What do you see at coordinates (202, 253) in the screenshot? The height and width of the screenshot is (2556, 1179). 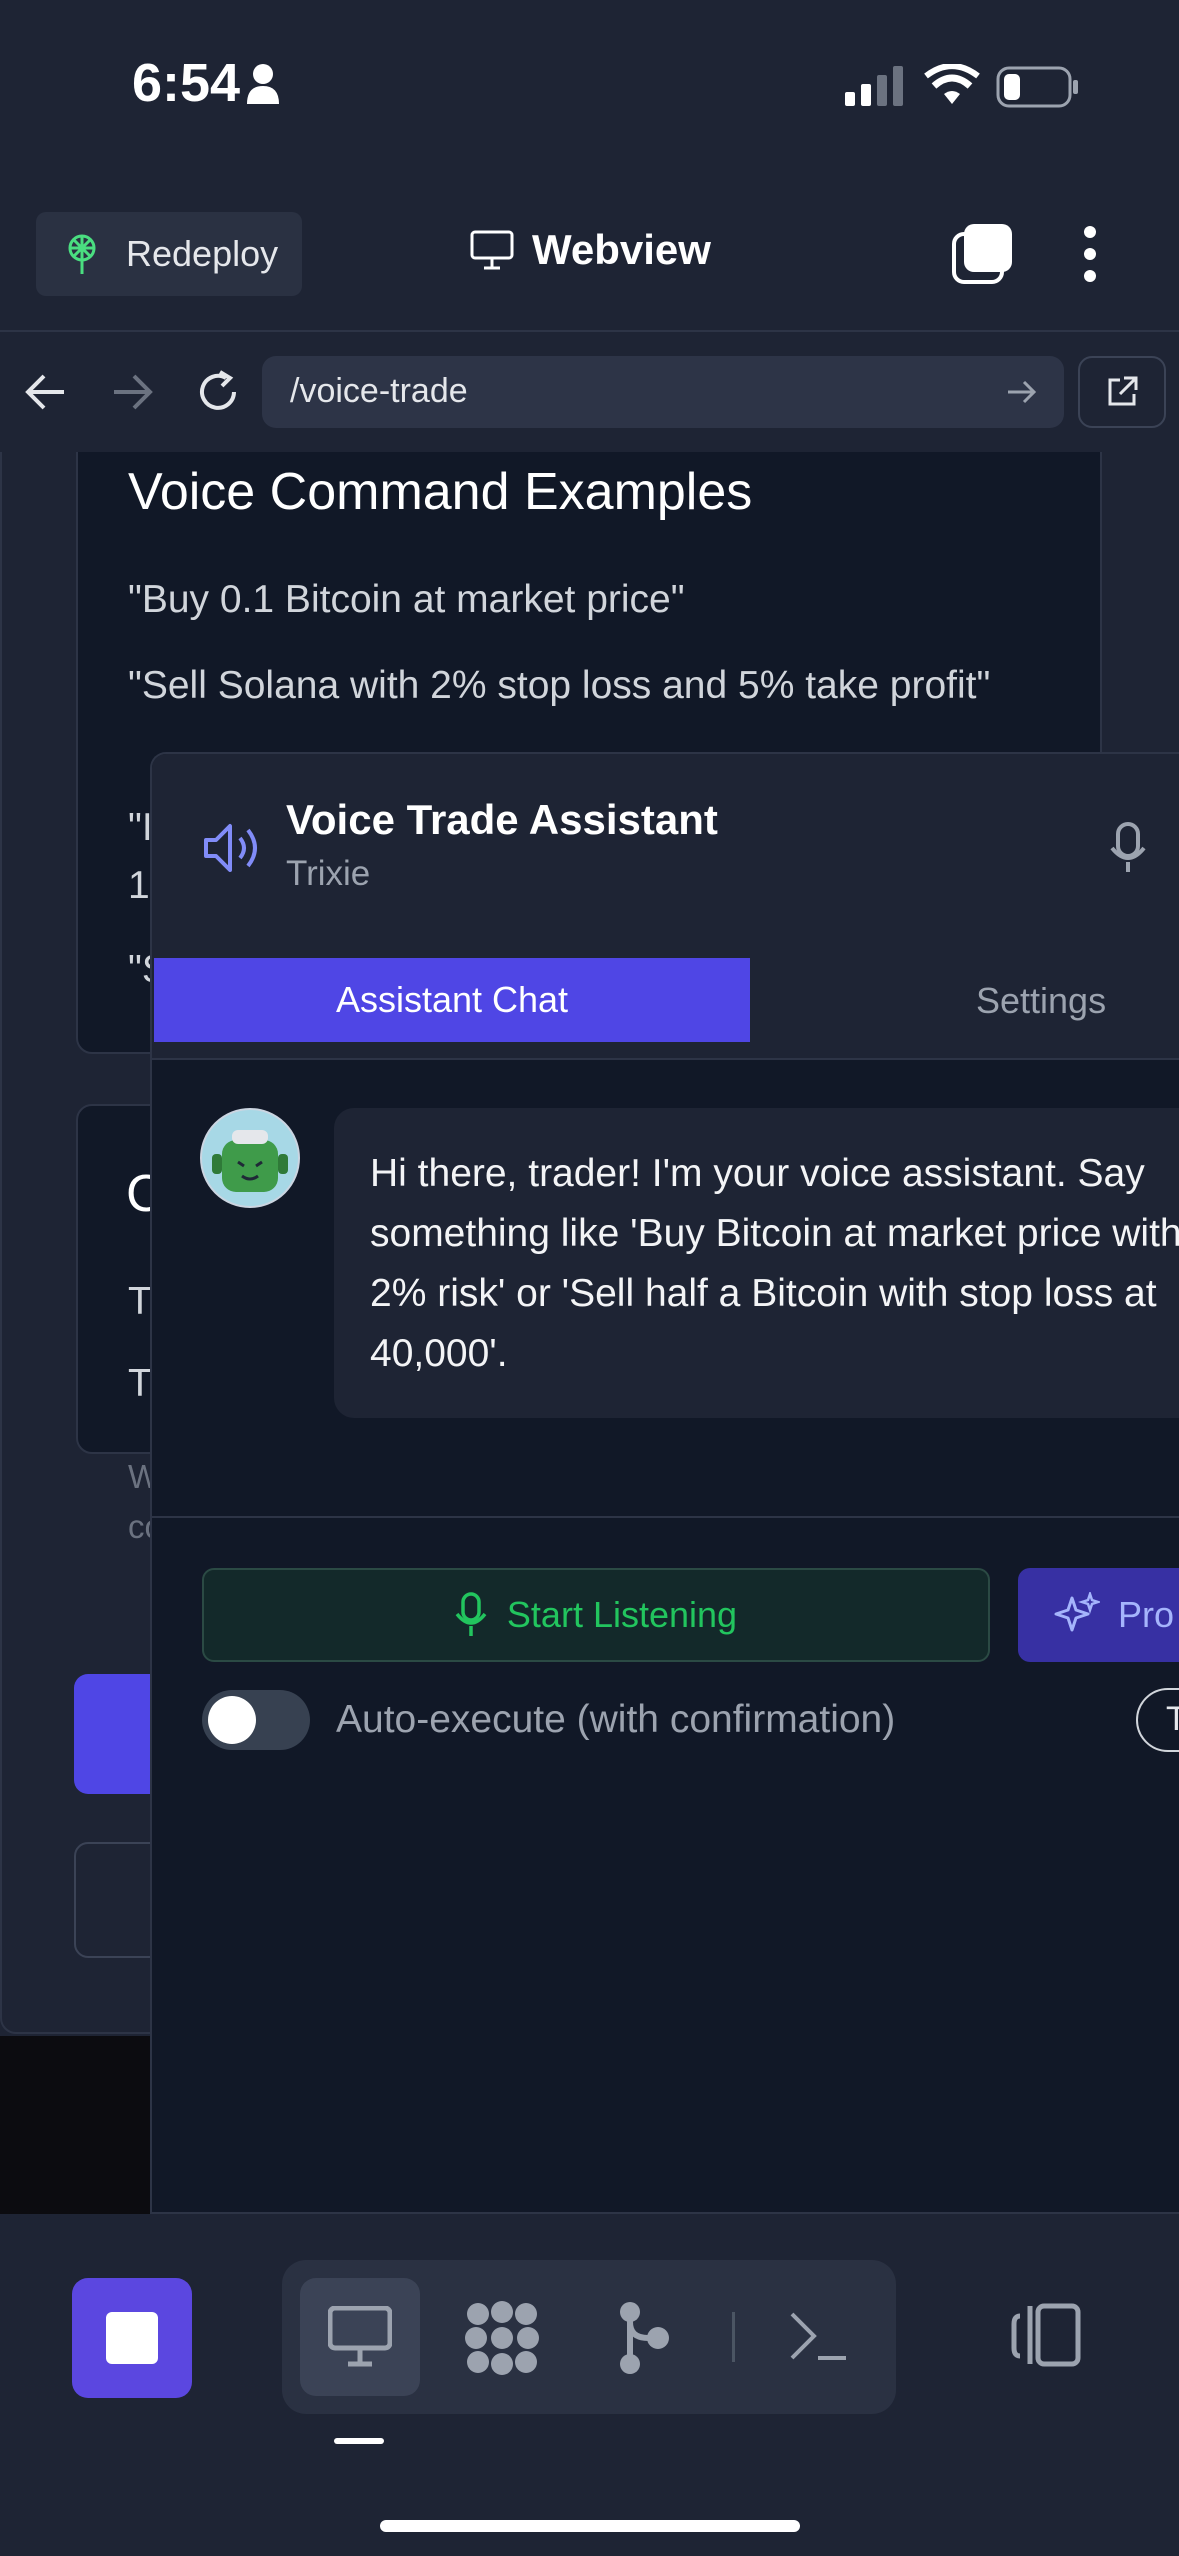 I see `redeploy-label: Redeploy` at bounding box center [202, 253].